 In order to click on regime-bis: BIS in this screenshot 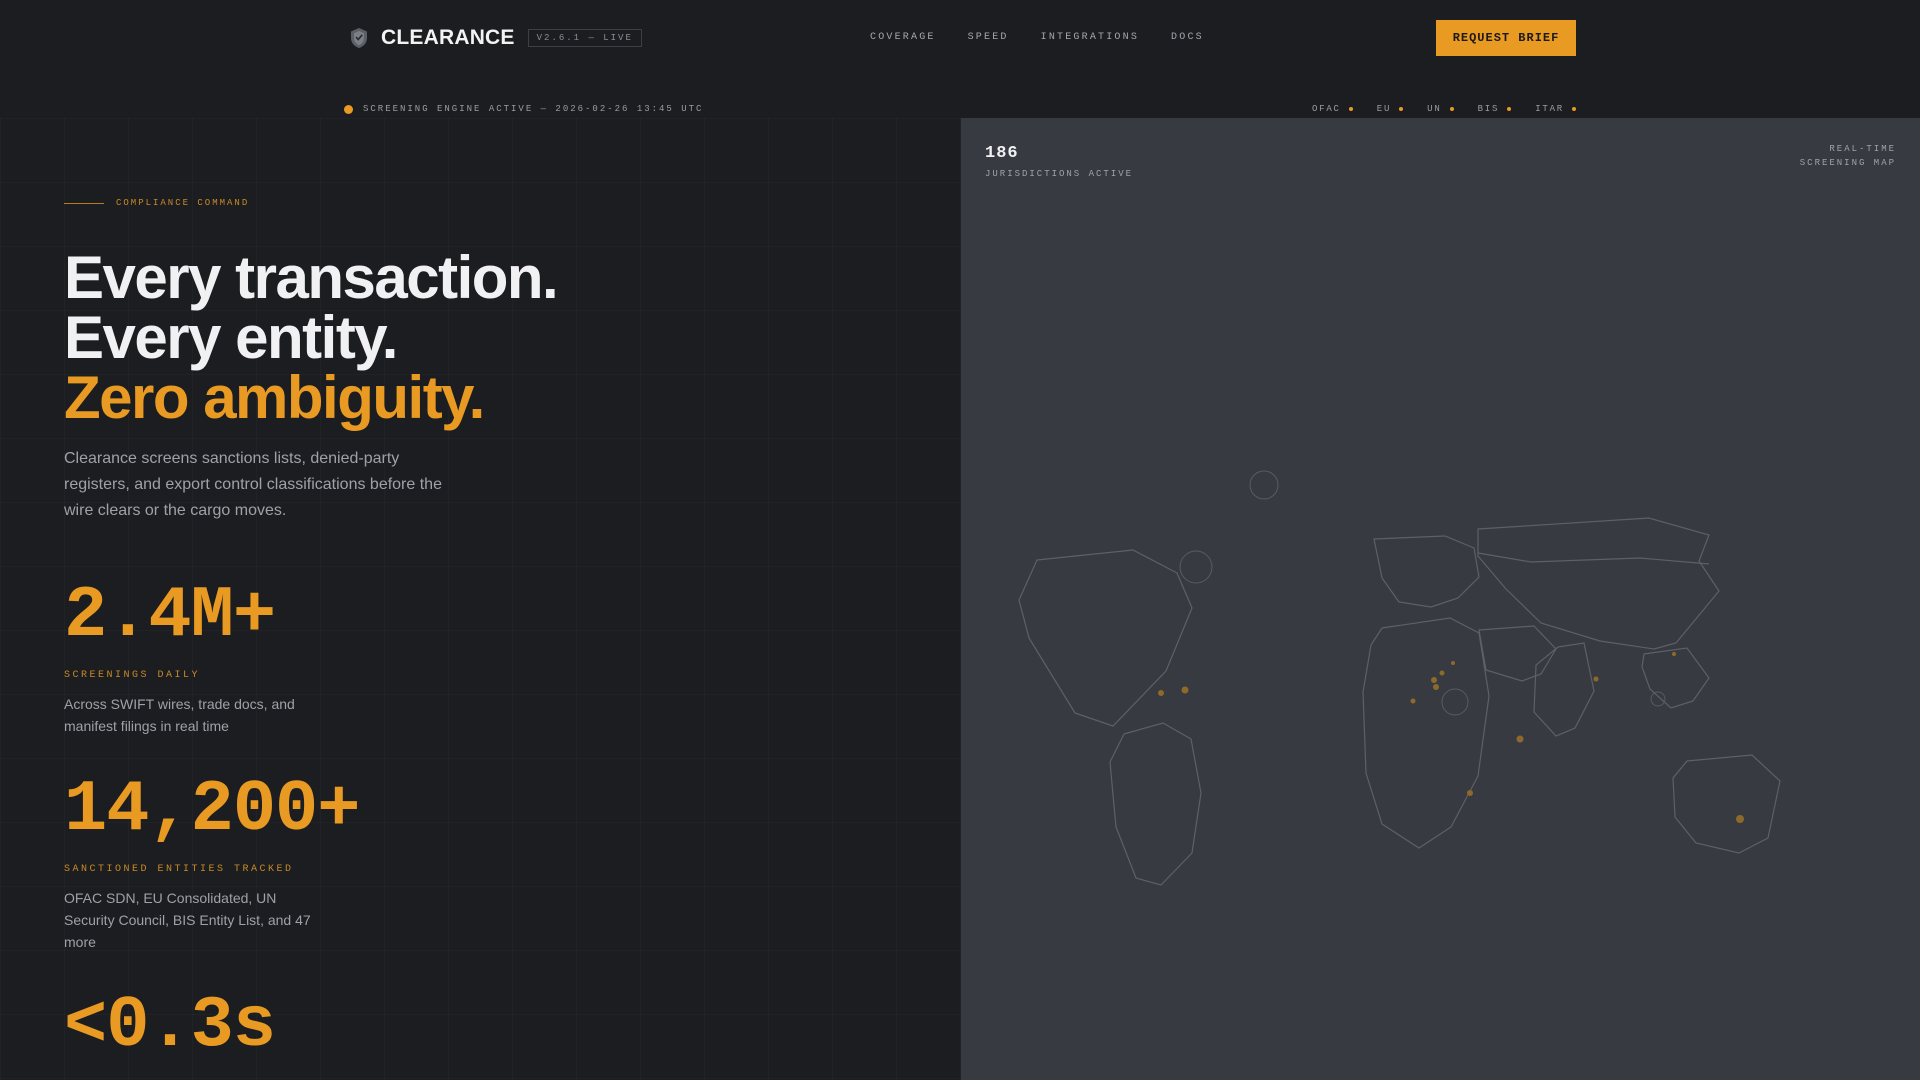, I will do `click(1495, 109)`.